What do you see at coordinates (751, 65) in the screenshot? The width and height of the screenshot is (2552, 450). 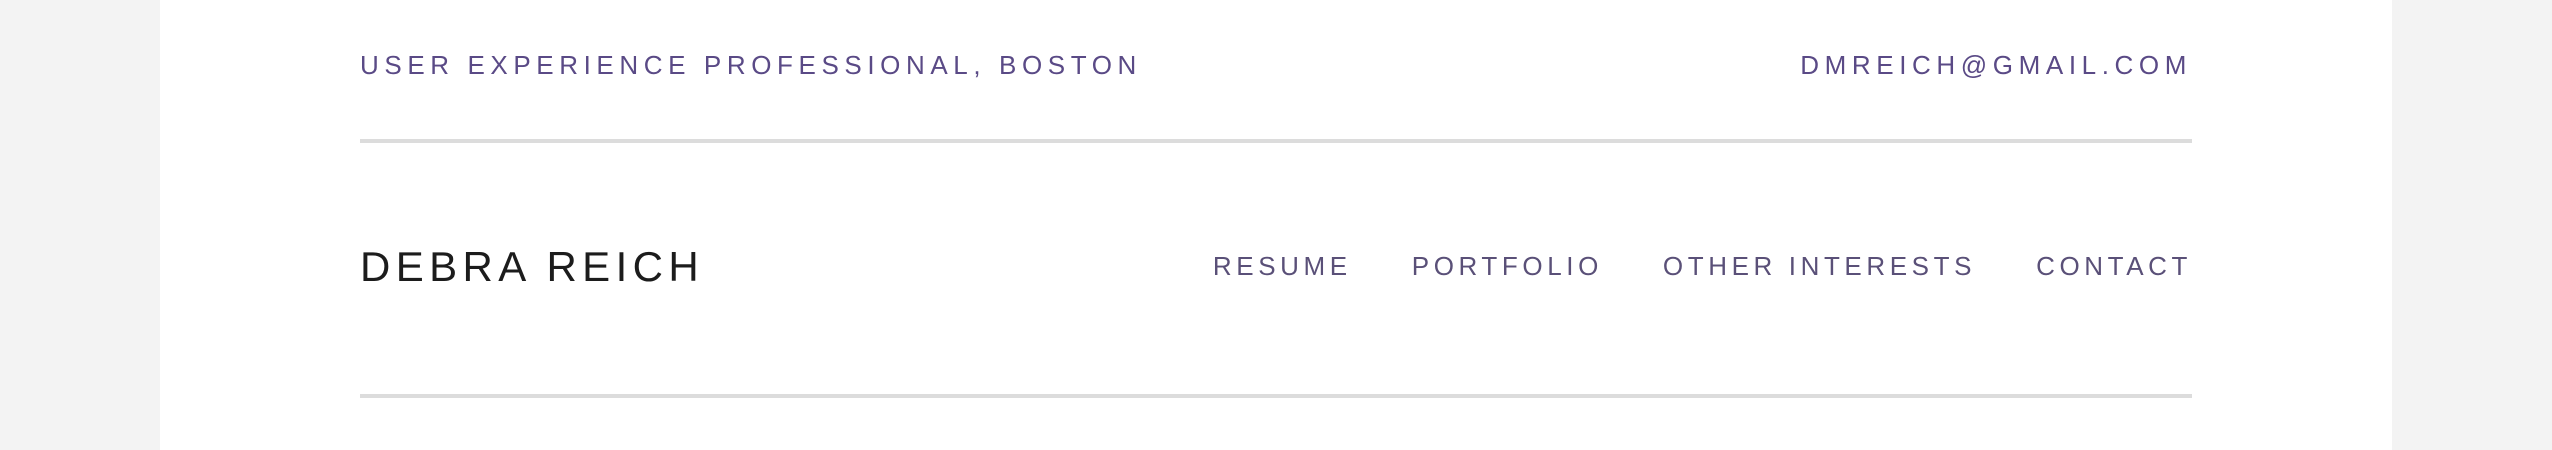 I see `tagline: USER EXPERIENCE PROFESSIONAL, BOSTON` at bounding box center [751, 65].